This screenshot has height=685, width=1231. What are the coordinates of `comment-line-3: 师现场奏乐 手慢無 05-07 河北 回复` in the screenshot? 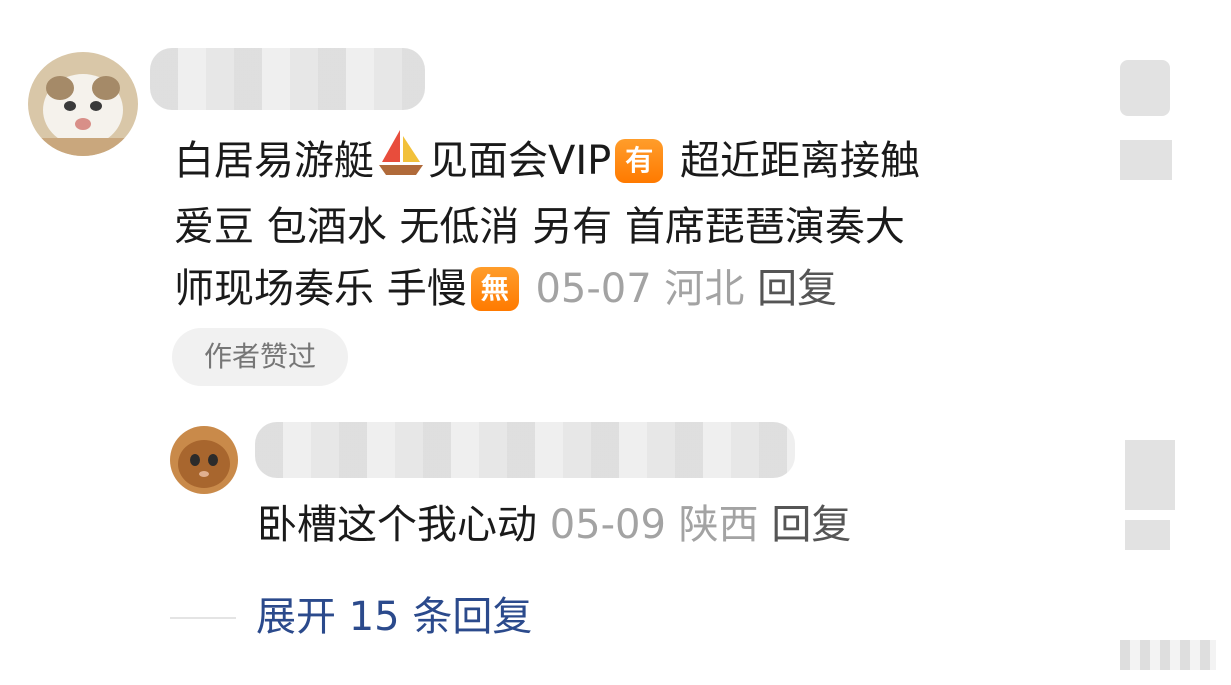 It's located at (506, 289).